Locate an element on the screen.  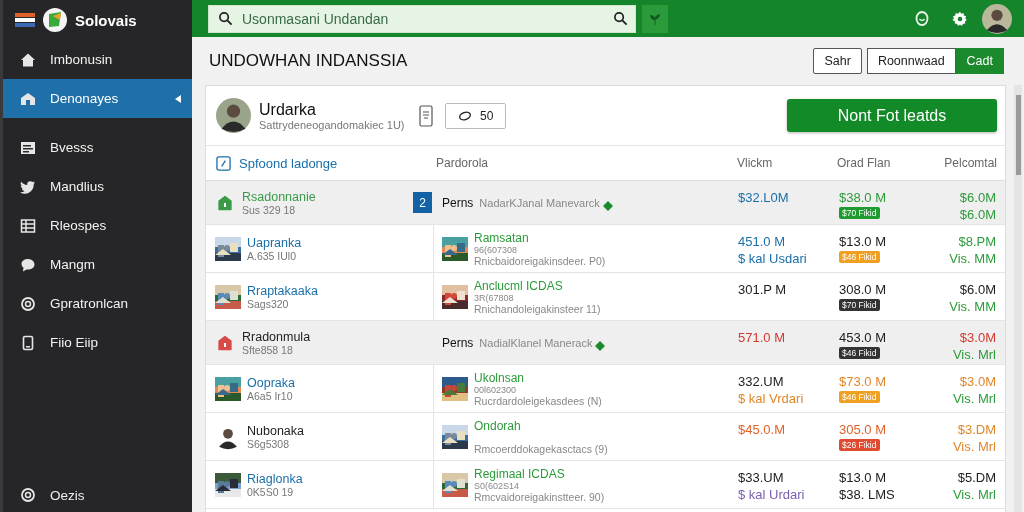
diamond-icon is located at coordinates (607, 205).